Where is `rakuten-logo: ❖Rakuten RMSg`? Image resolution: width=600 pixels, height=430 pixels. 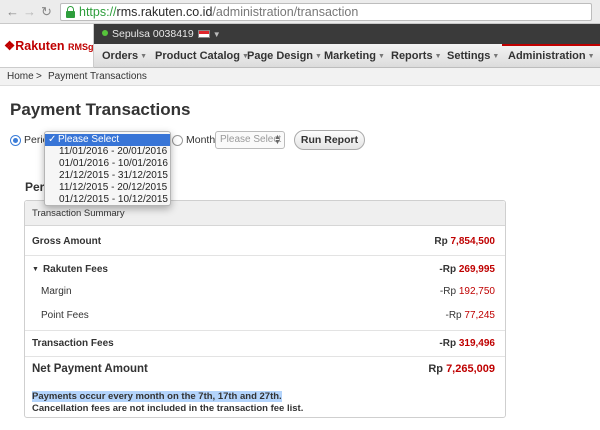 rakuten-logo: ❖Rakuten RMSg is located at coordinates (49, 45).